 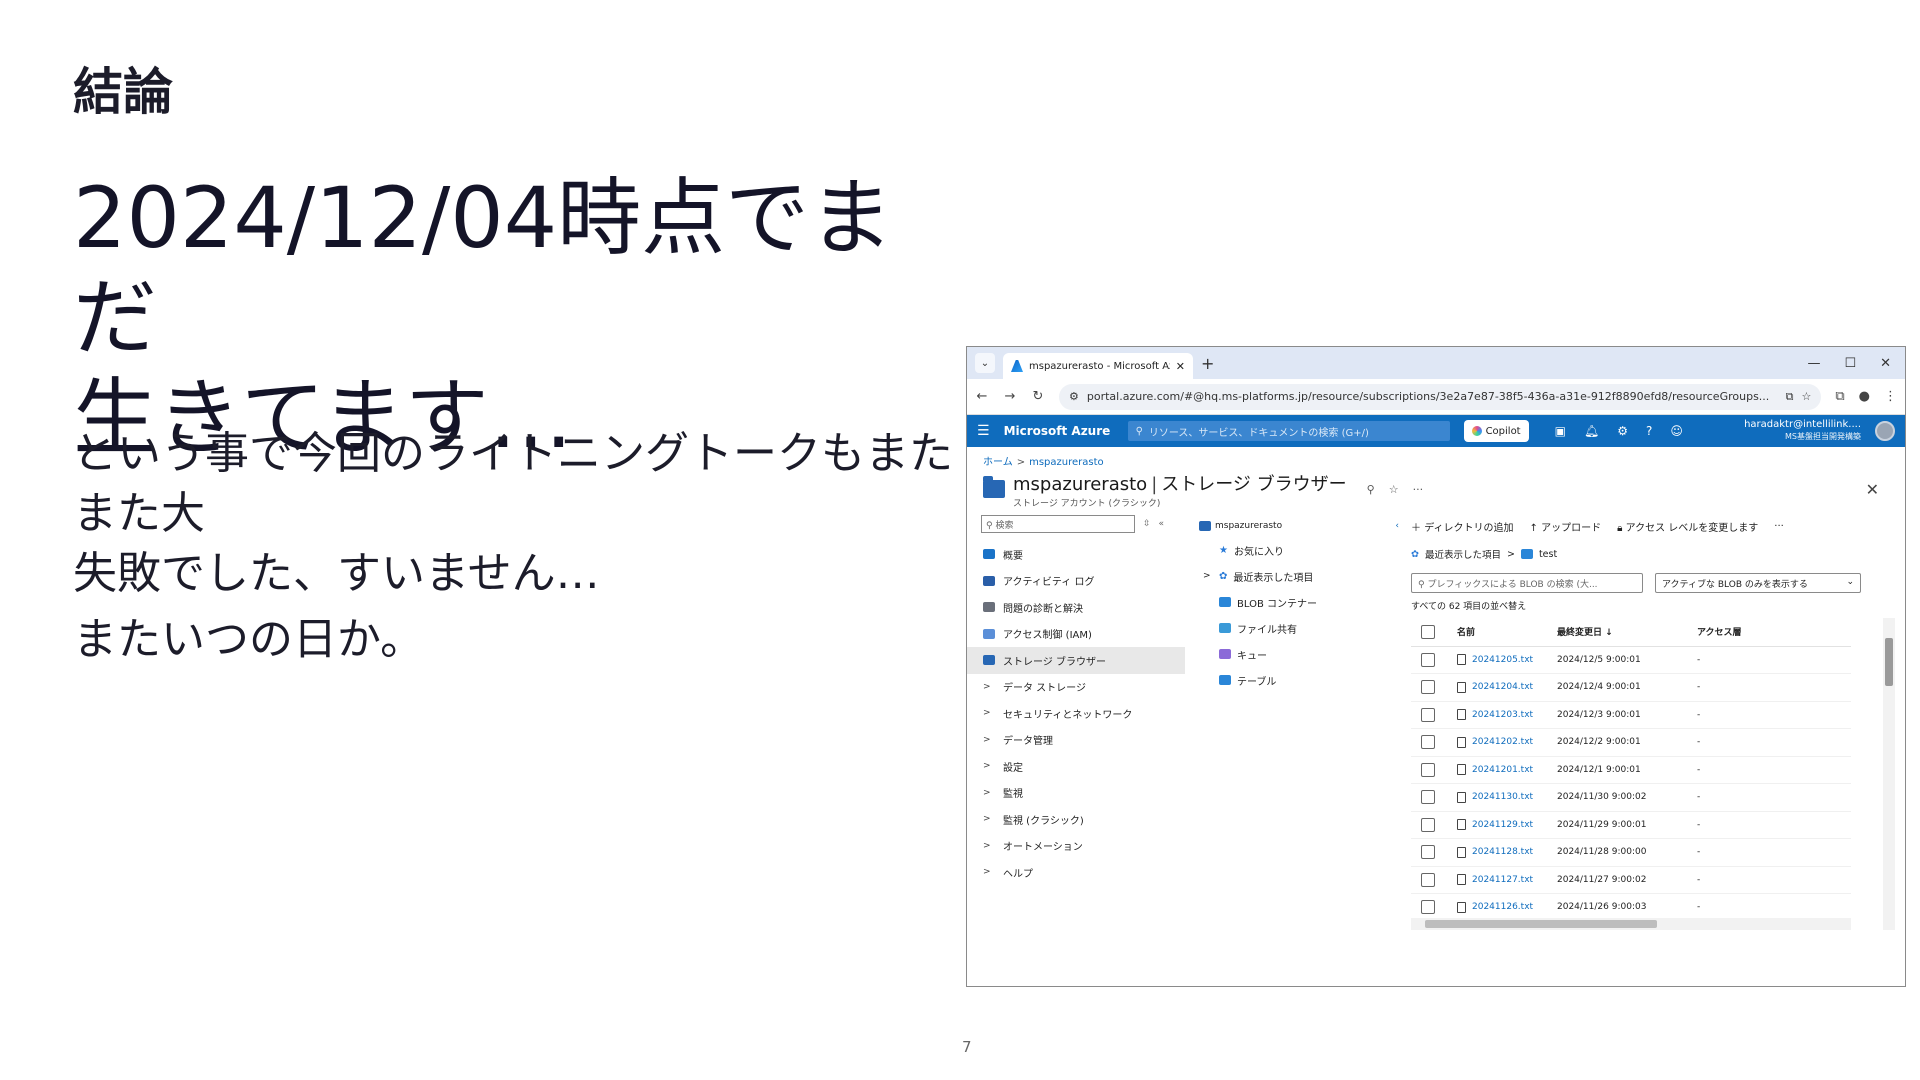 What do you see at coordinates (1507, 770) in the screenshot?
I see `blob-name-link: 20241201.txt` at bounding box center [1507, 770].